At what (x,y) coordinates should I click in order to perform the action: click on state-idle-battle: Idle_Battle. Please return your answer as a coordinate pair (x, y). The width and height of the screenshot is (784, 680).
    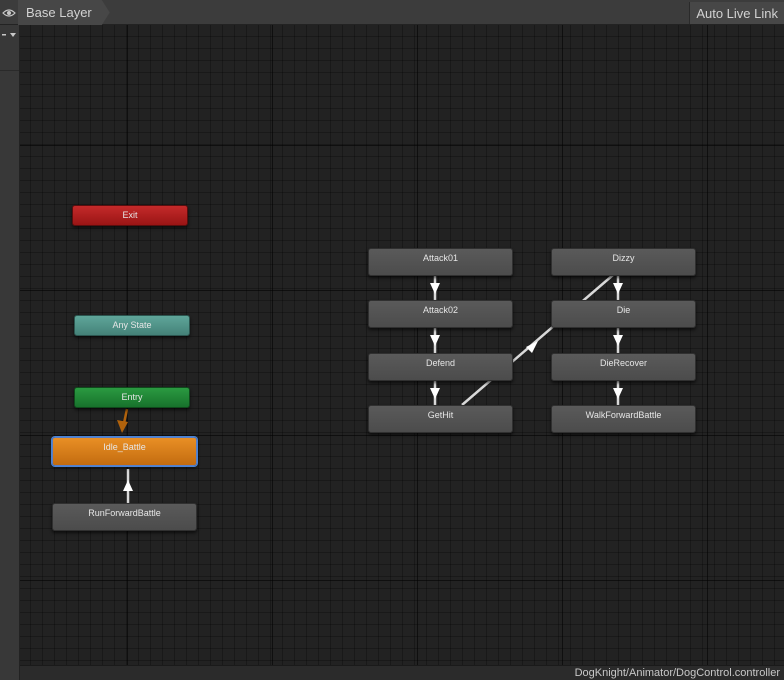
    Looking at the image, I should click on (124, 451).